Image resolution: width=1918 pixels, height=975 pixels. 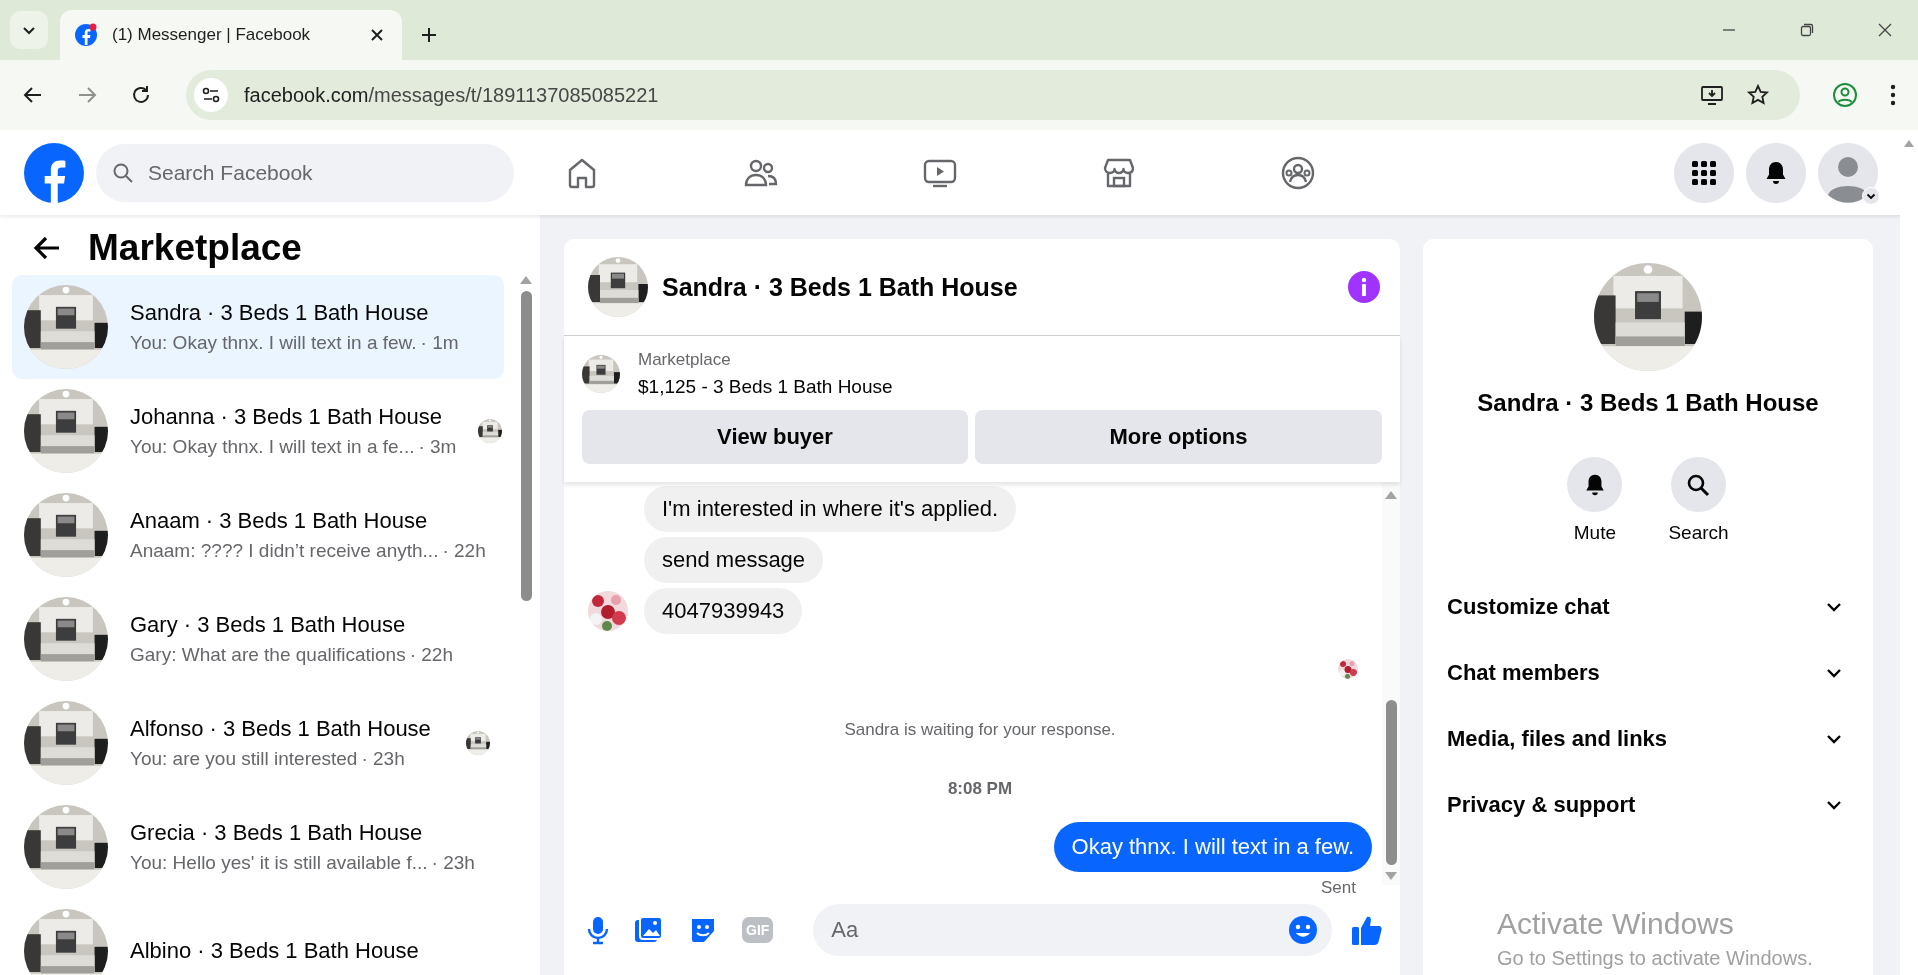 I want to click on conversation-name: Grecia · 3 Beds 1 Bath House, so click(x=277, y=833).